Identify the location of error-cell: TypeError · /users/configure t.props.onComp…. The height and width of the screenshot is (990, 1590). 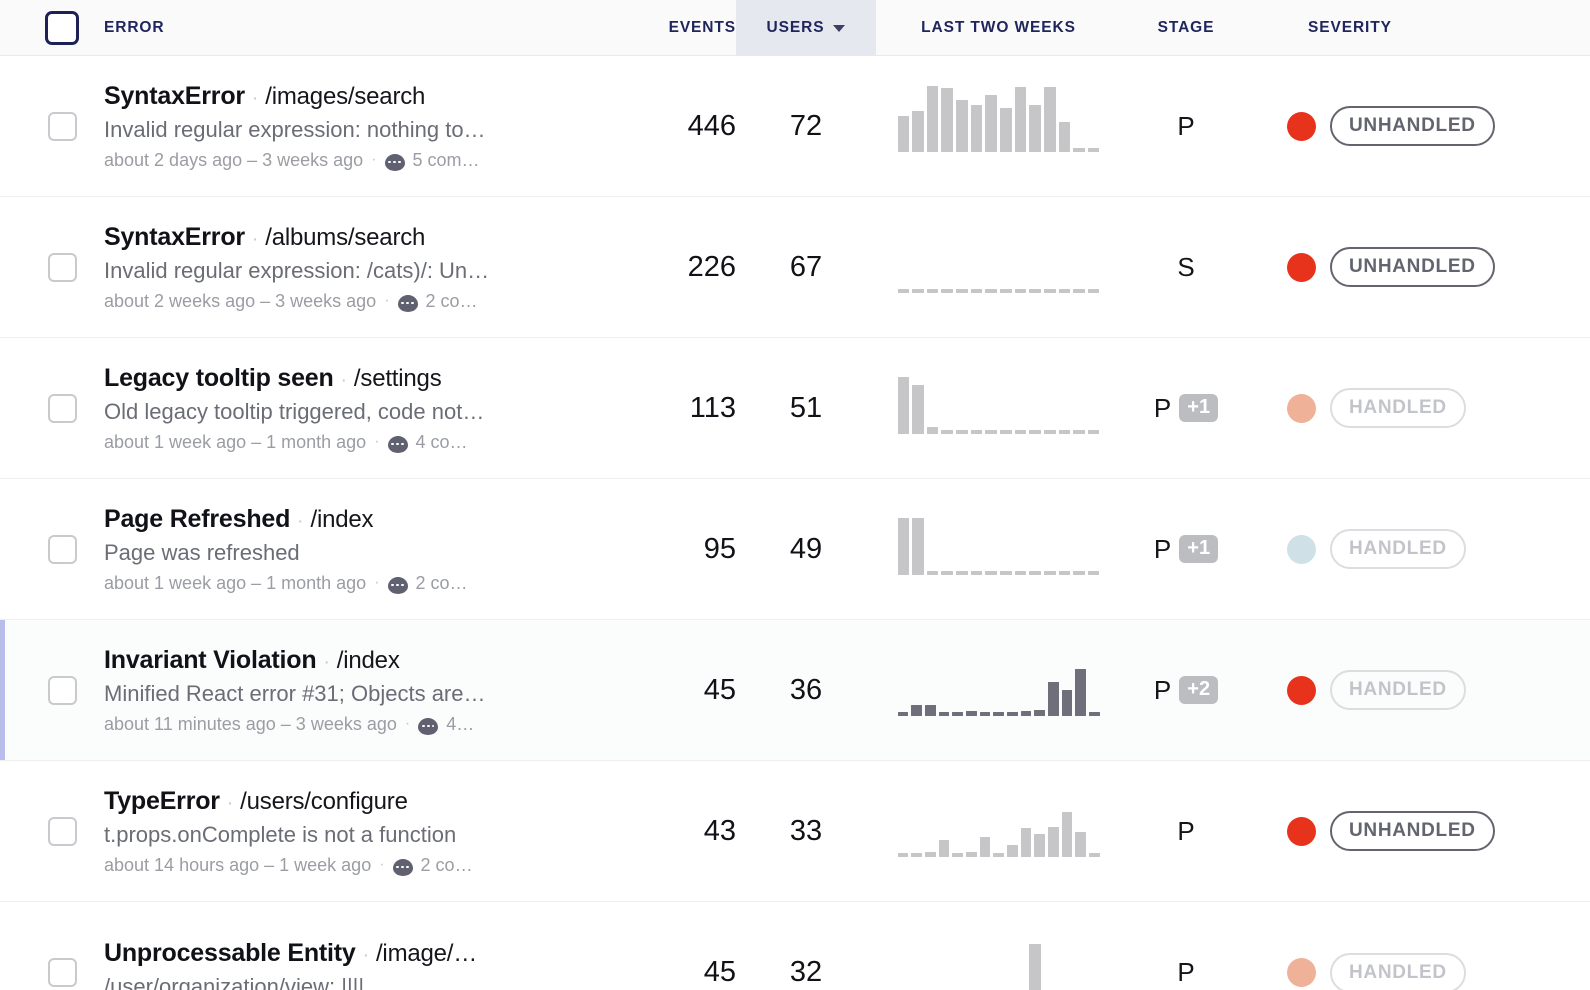
(350, 831).